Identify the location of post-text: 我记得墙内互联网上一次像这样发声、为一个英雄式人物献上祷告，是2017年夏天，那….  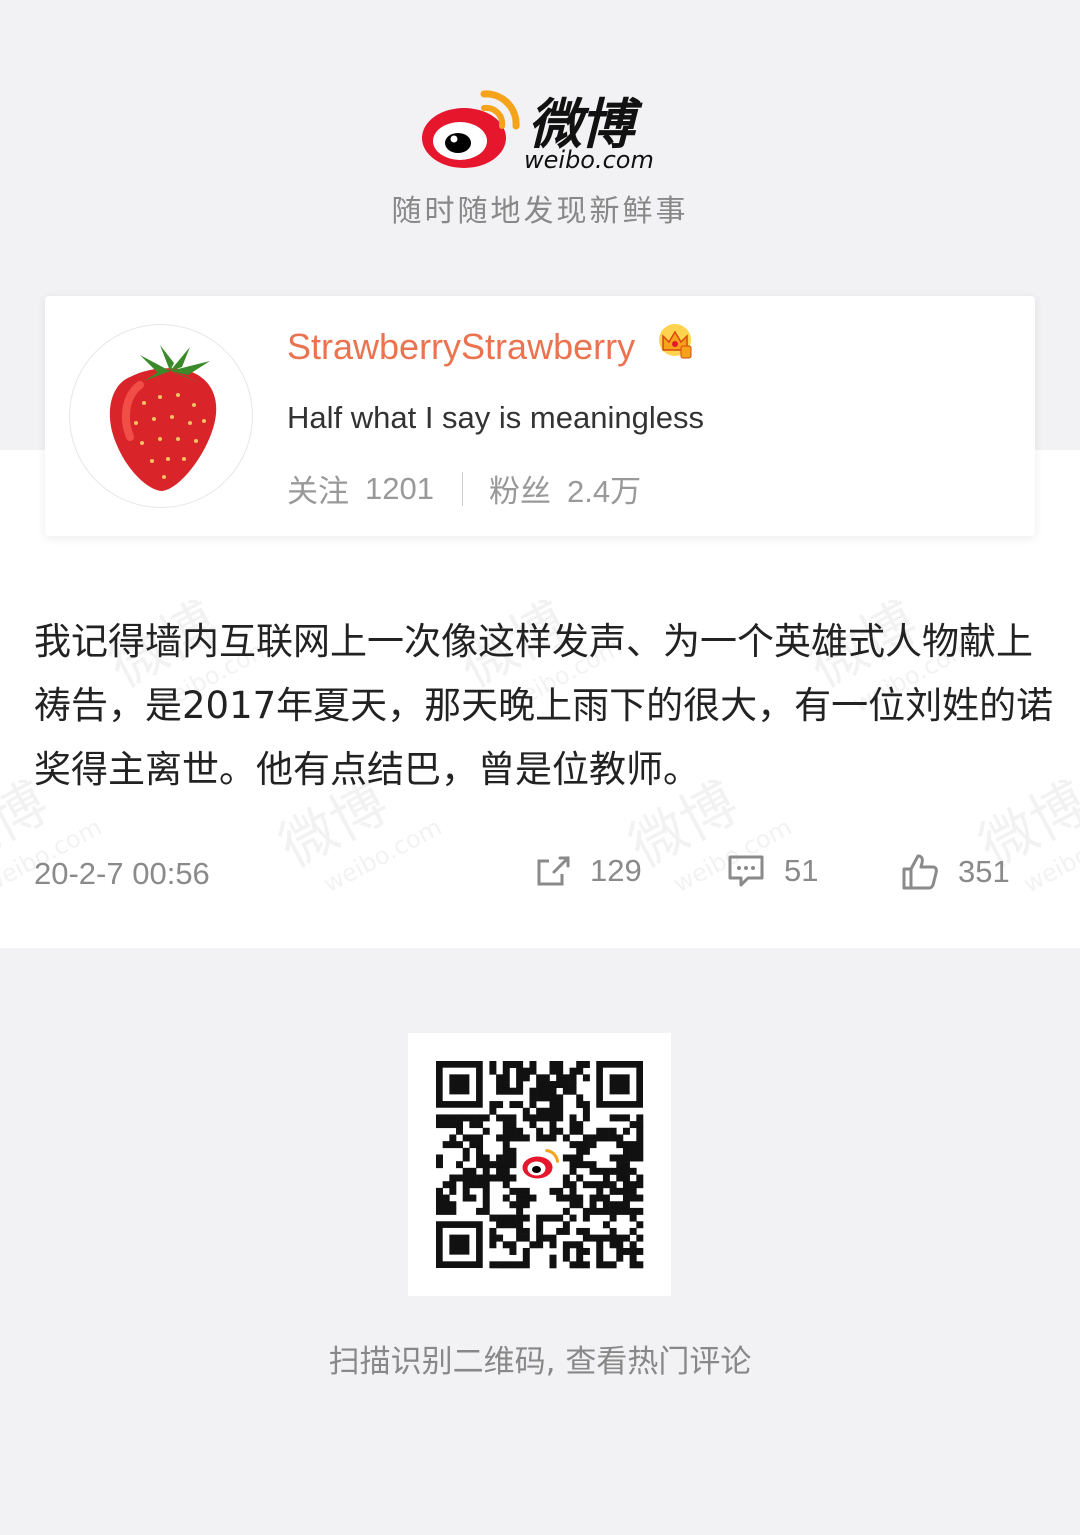
(544, 705).